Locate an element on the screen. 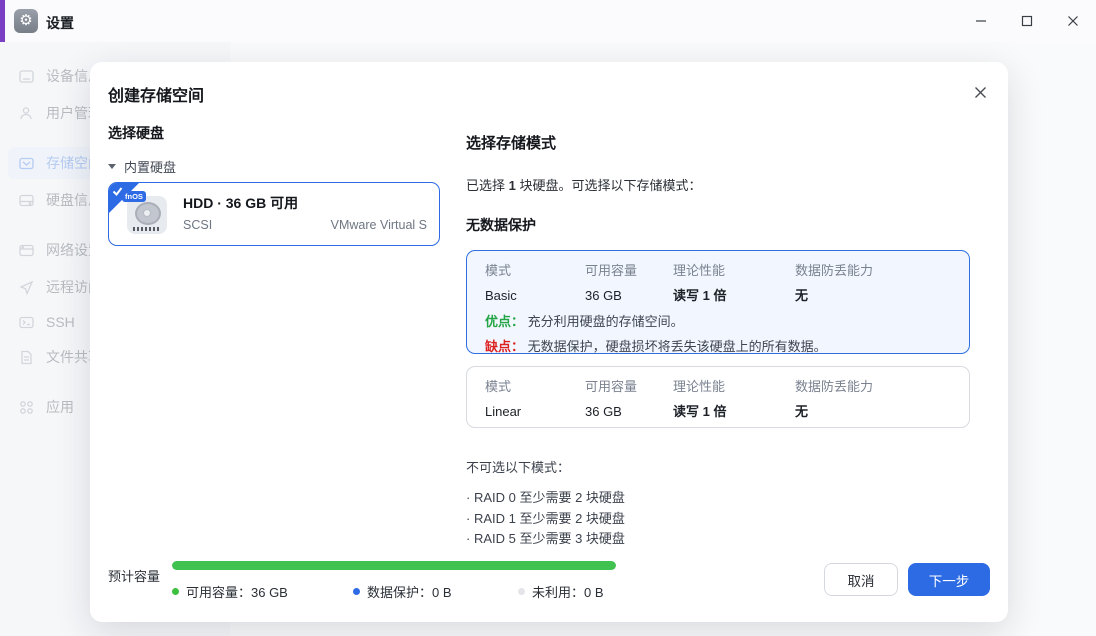  no-protection-group-heading: 无数据保护 is located at coordinates (501, 225).